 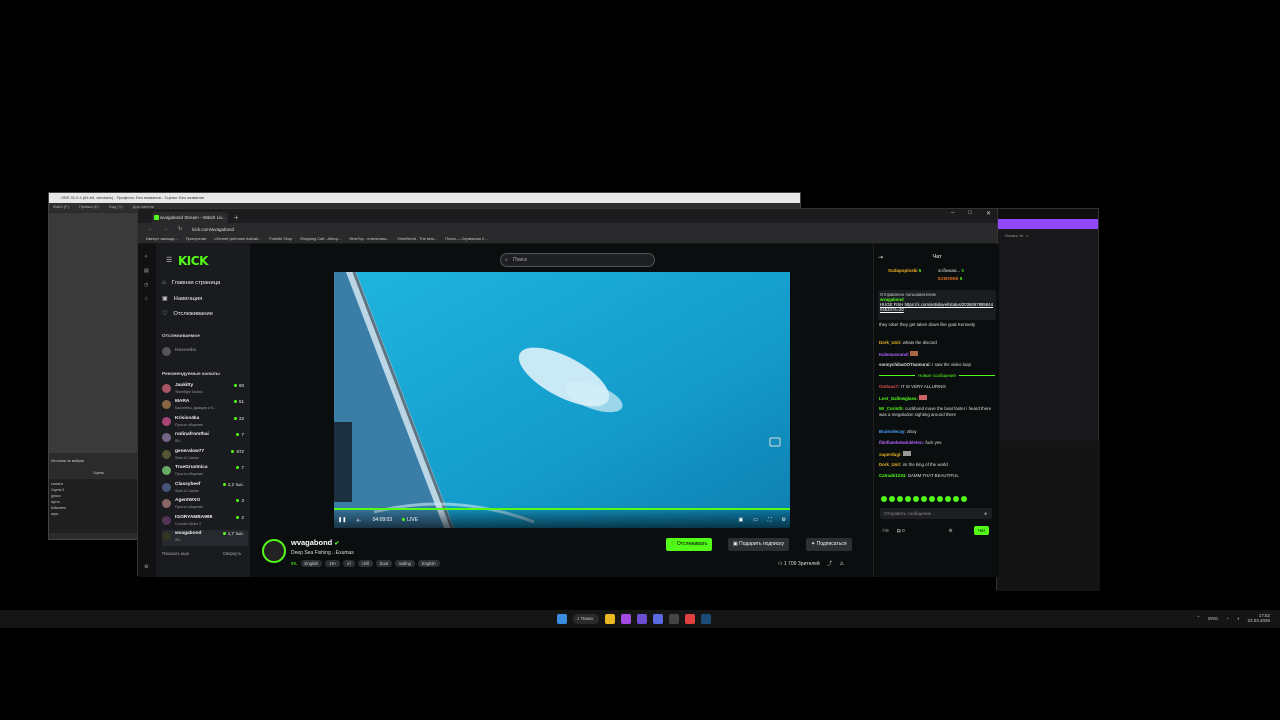 I want to click on gift-sub-button: ▣ Подарить подписку, so click(x=758, y=544).